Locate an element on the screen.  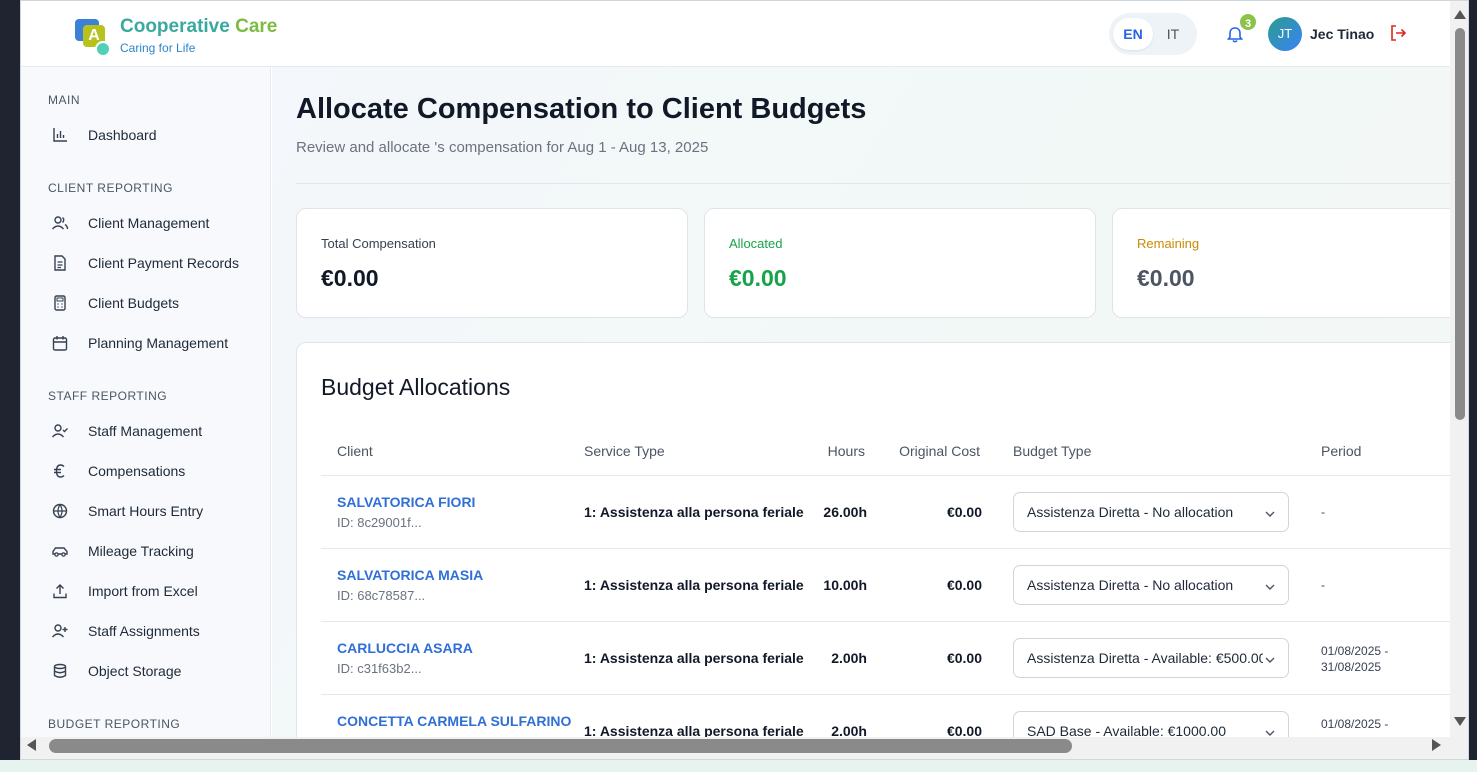
brand-title-part2: Care is located at coordinates (256, 26).